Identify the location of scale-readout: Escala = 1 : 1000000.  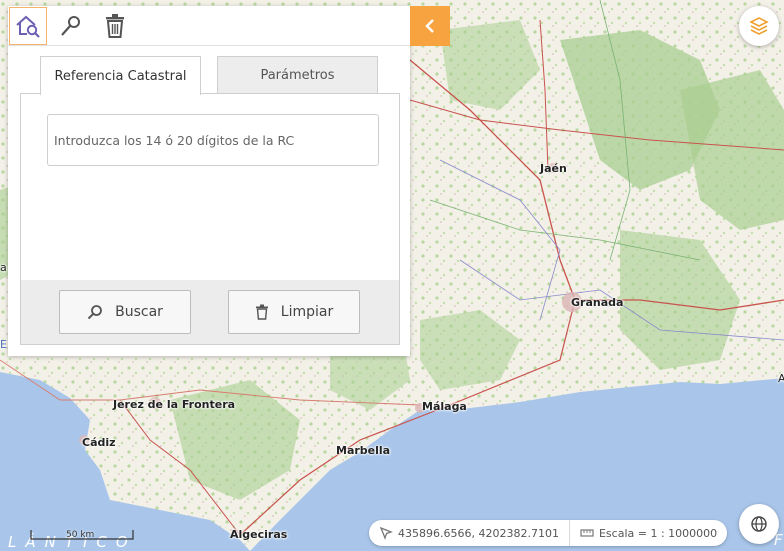
(648, 533).